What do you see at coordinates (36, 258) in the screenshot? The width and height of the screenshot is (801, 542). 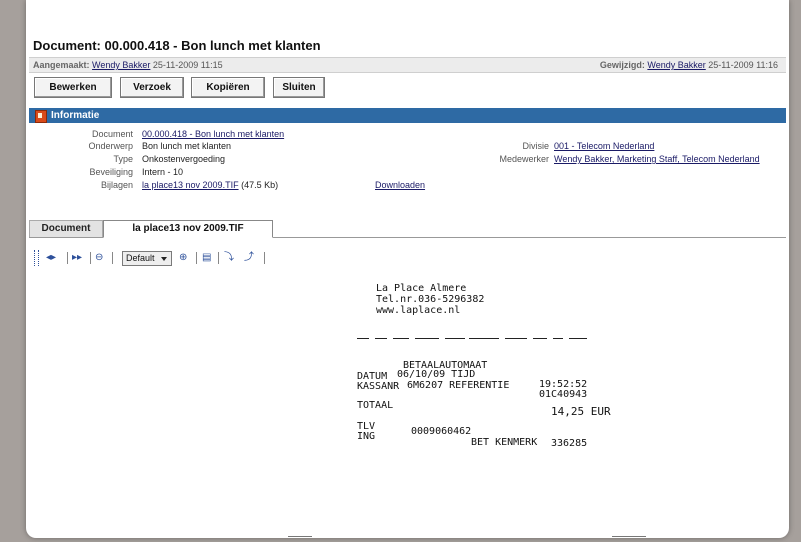 I see `toolbar-grip-icon` at bounding box center [36, 258].